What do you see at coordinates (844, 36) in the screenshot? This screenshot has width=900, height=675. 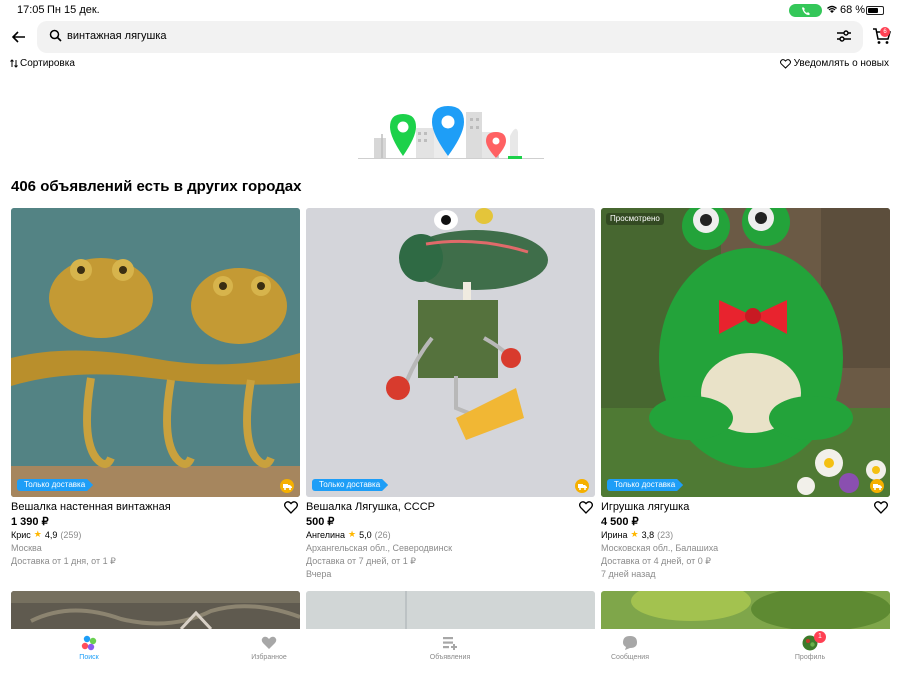 I see `filters-icon` at bounding box center [844, 36].